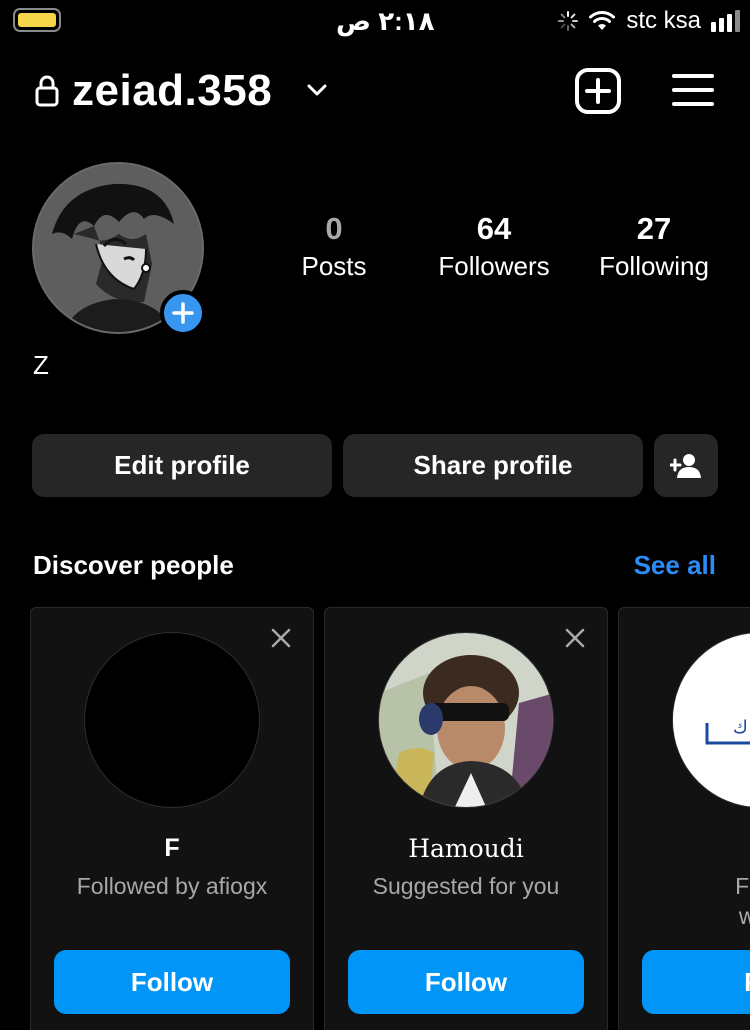  I want to click on menu-icon, so click(693, 90).